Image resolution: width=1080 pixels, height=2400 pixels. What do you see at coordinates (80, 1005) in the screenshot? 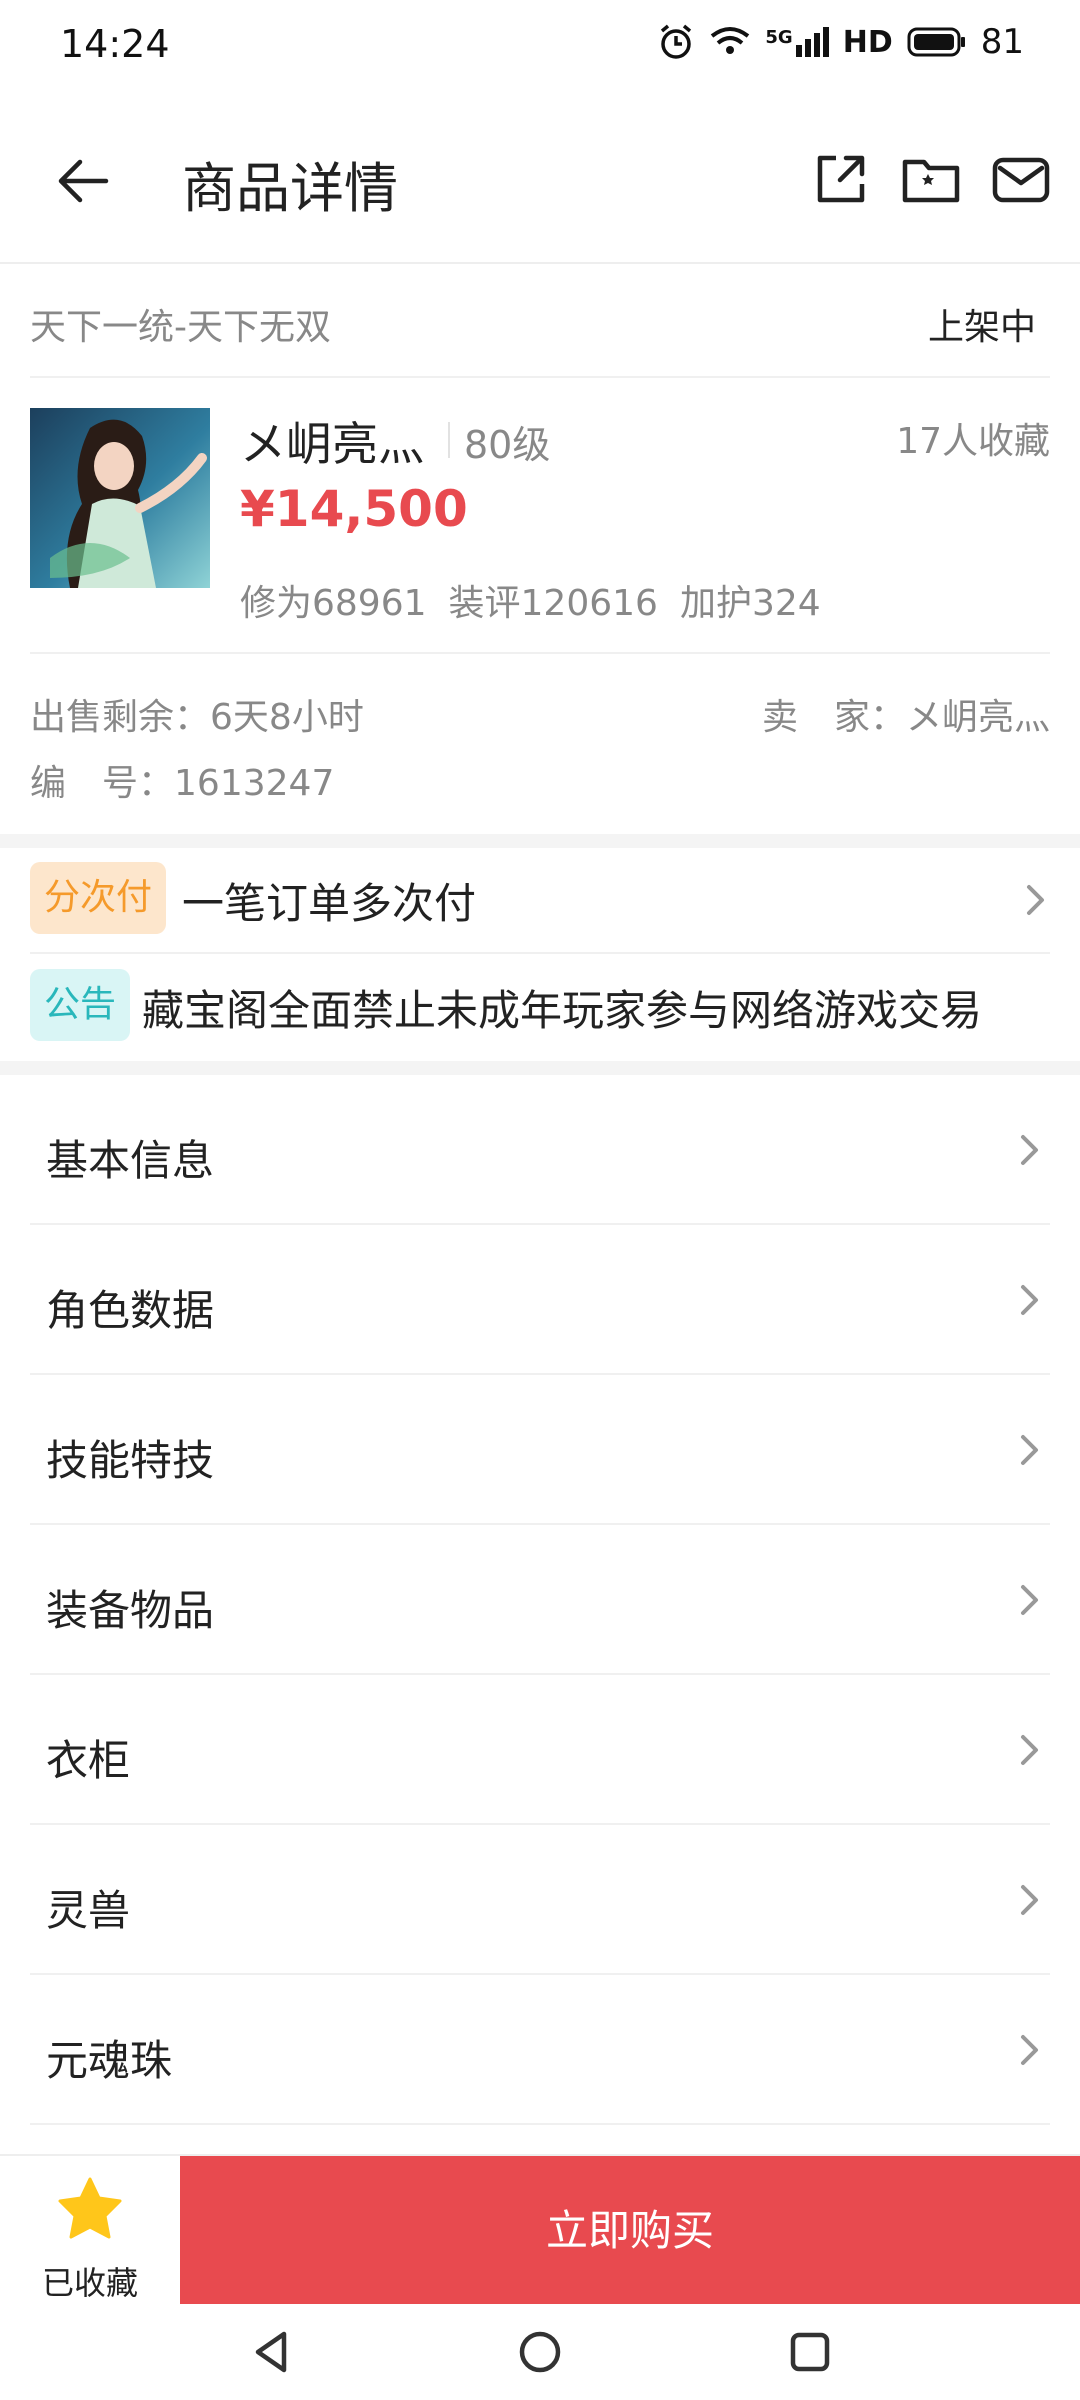
I see `announcement-badge: 公告` at bounding box center [80, 1005].